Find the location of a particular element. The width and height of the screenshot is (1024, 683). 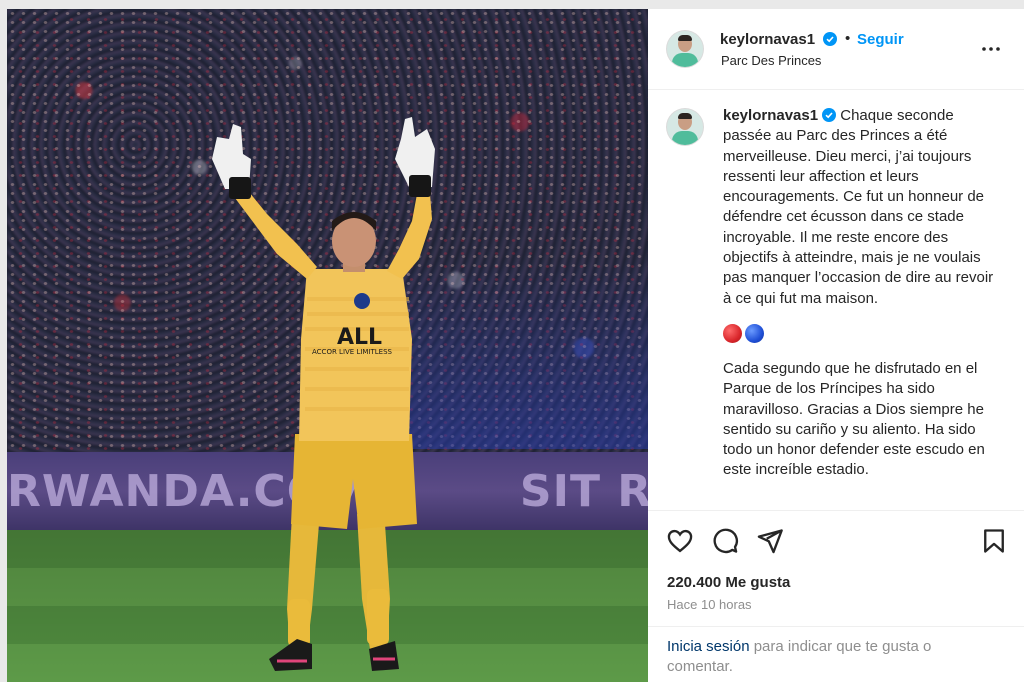

follow-button: Seguir is located at coordinates (880, 39).